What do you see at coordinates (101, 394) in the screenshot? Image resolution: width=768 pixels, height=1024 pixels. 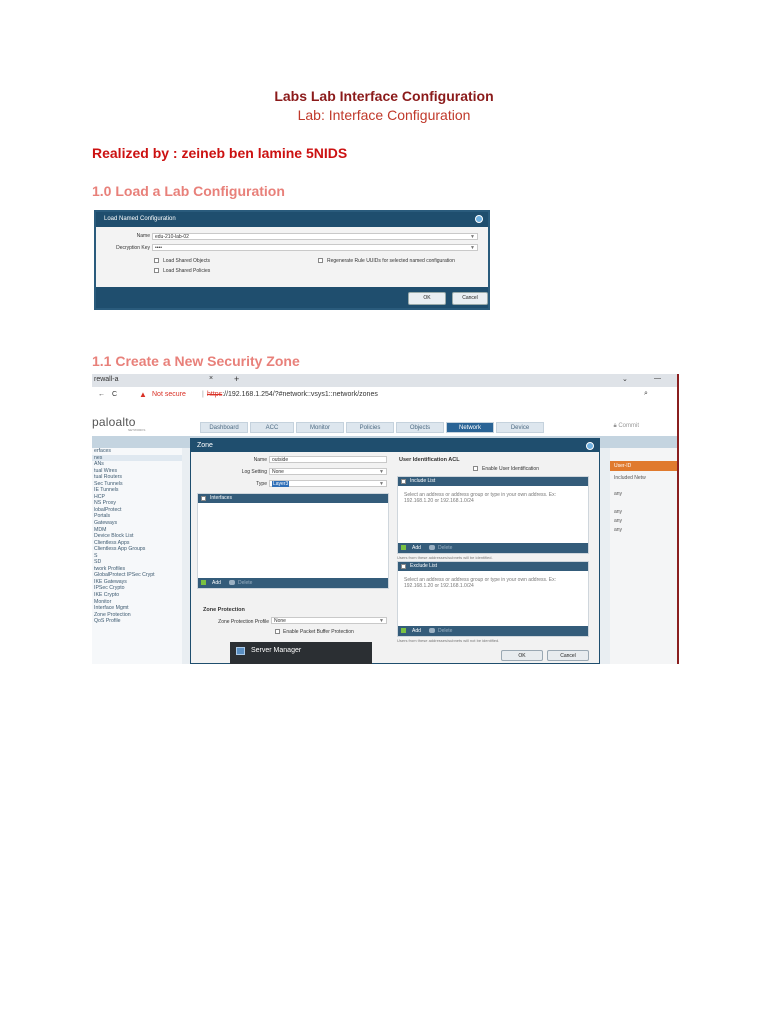 I see `back-icon: ←` at bounding box center [101, 394].